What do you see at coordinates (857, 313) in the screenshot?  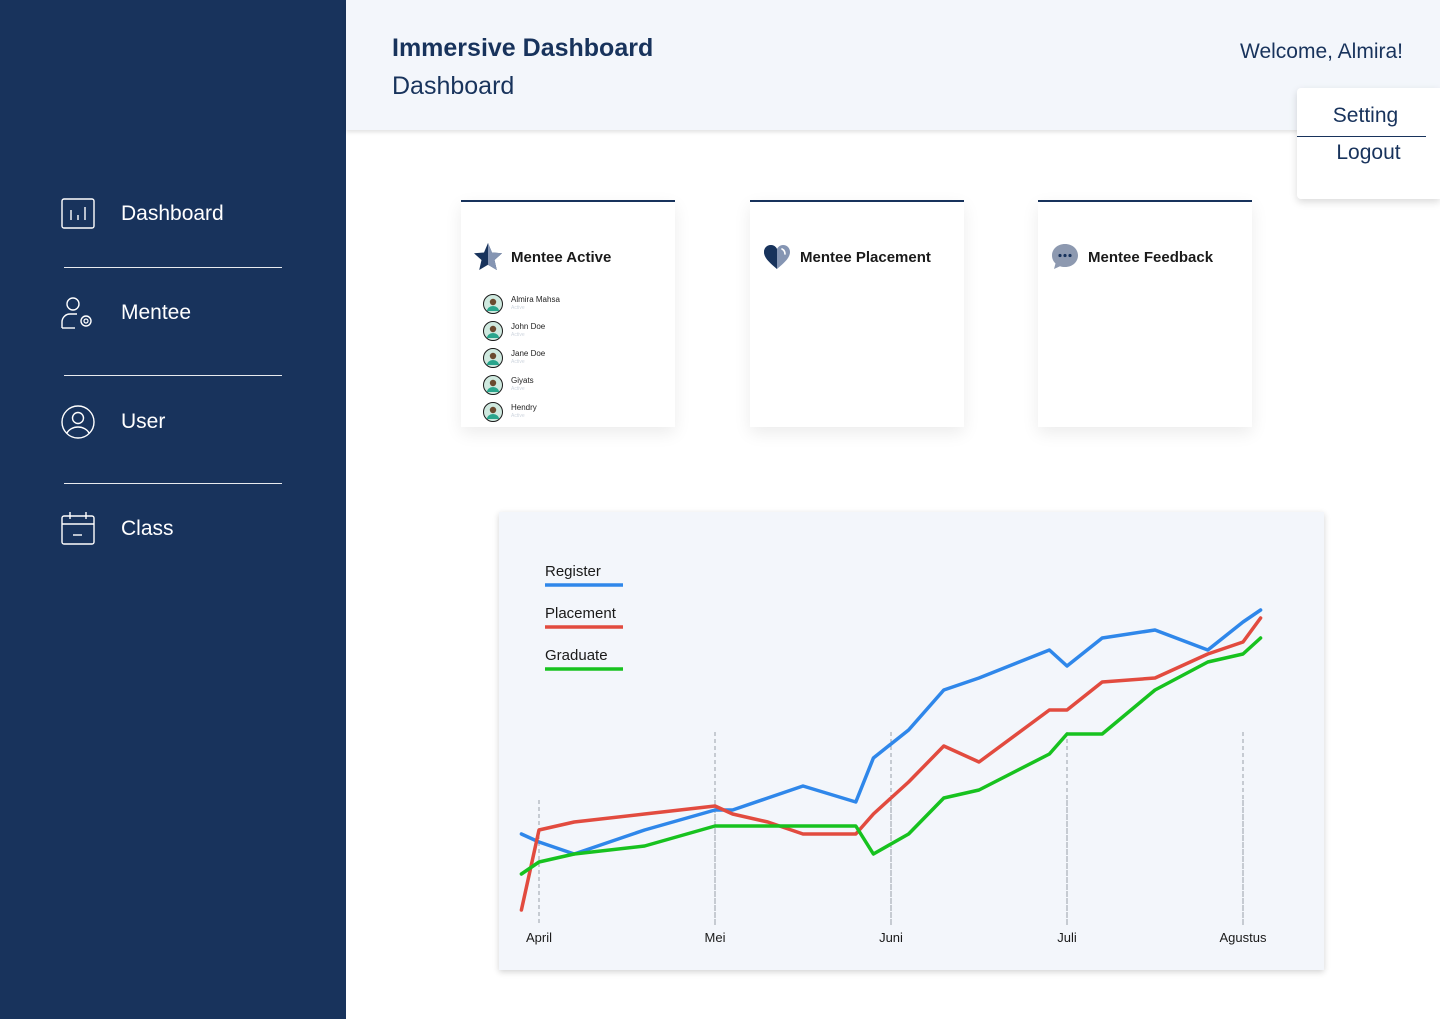 I see `mentee-placement-card: Mentee Placement` at bounding box center [857, 313].